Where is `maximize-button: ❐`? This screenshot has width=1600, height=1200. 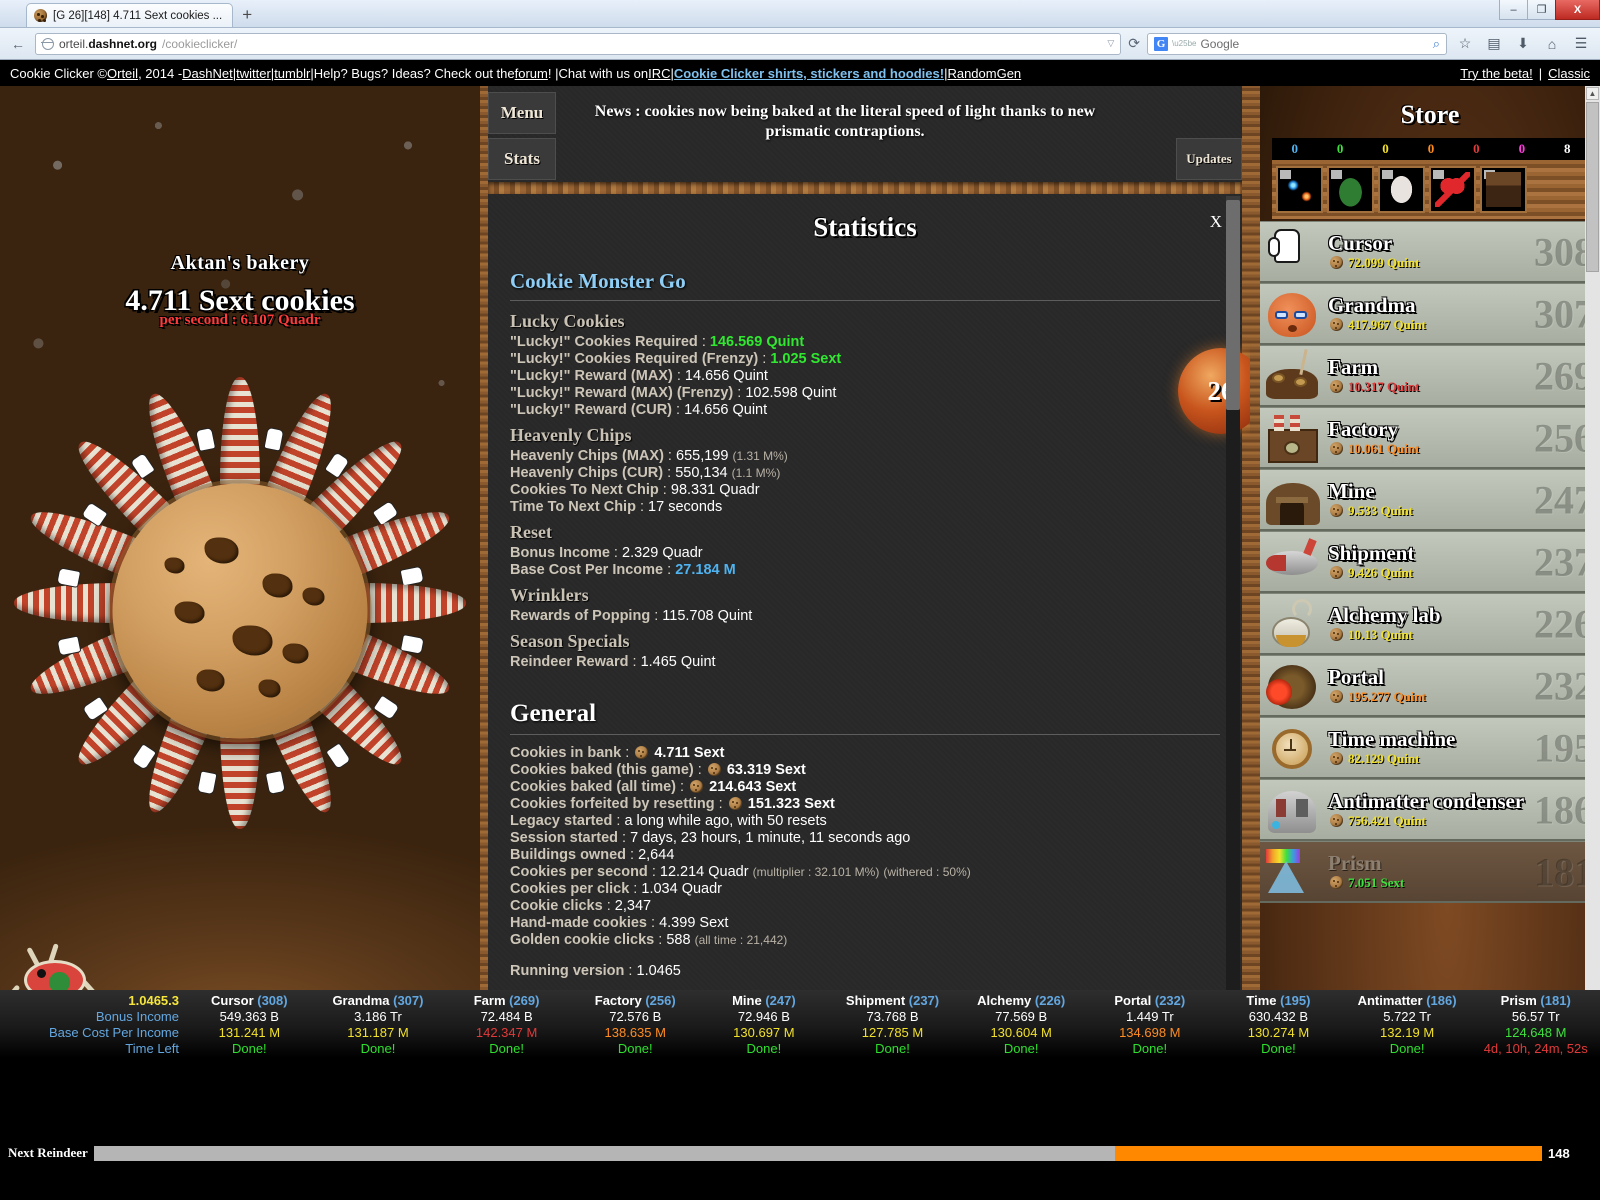
maximize-button: ❐ is located at coordinates (1541, 10).